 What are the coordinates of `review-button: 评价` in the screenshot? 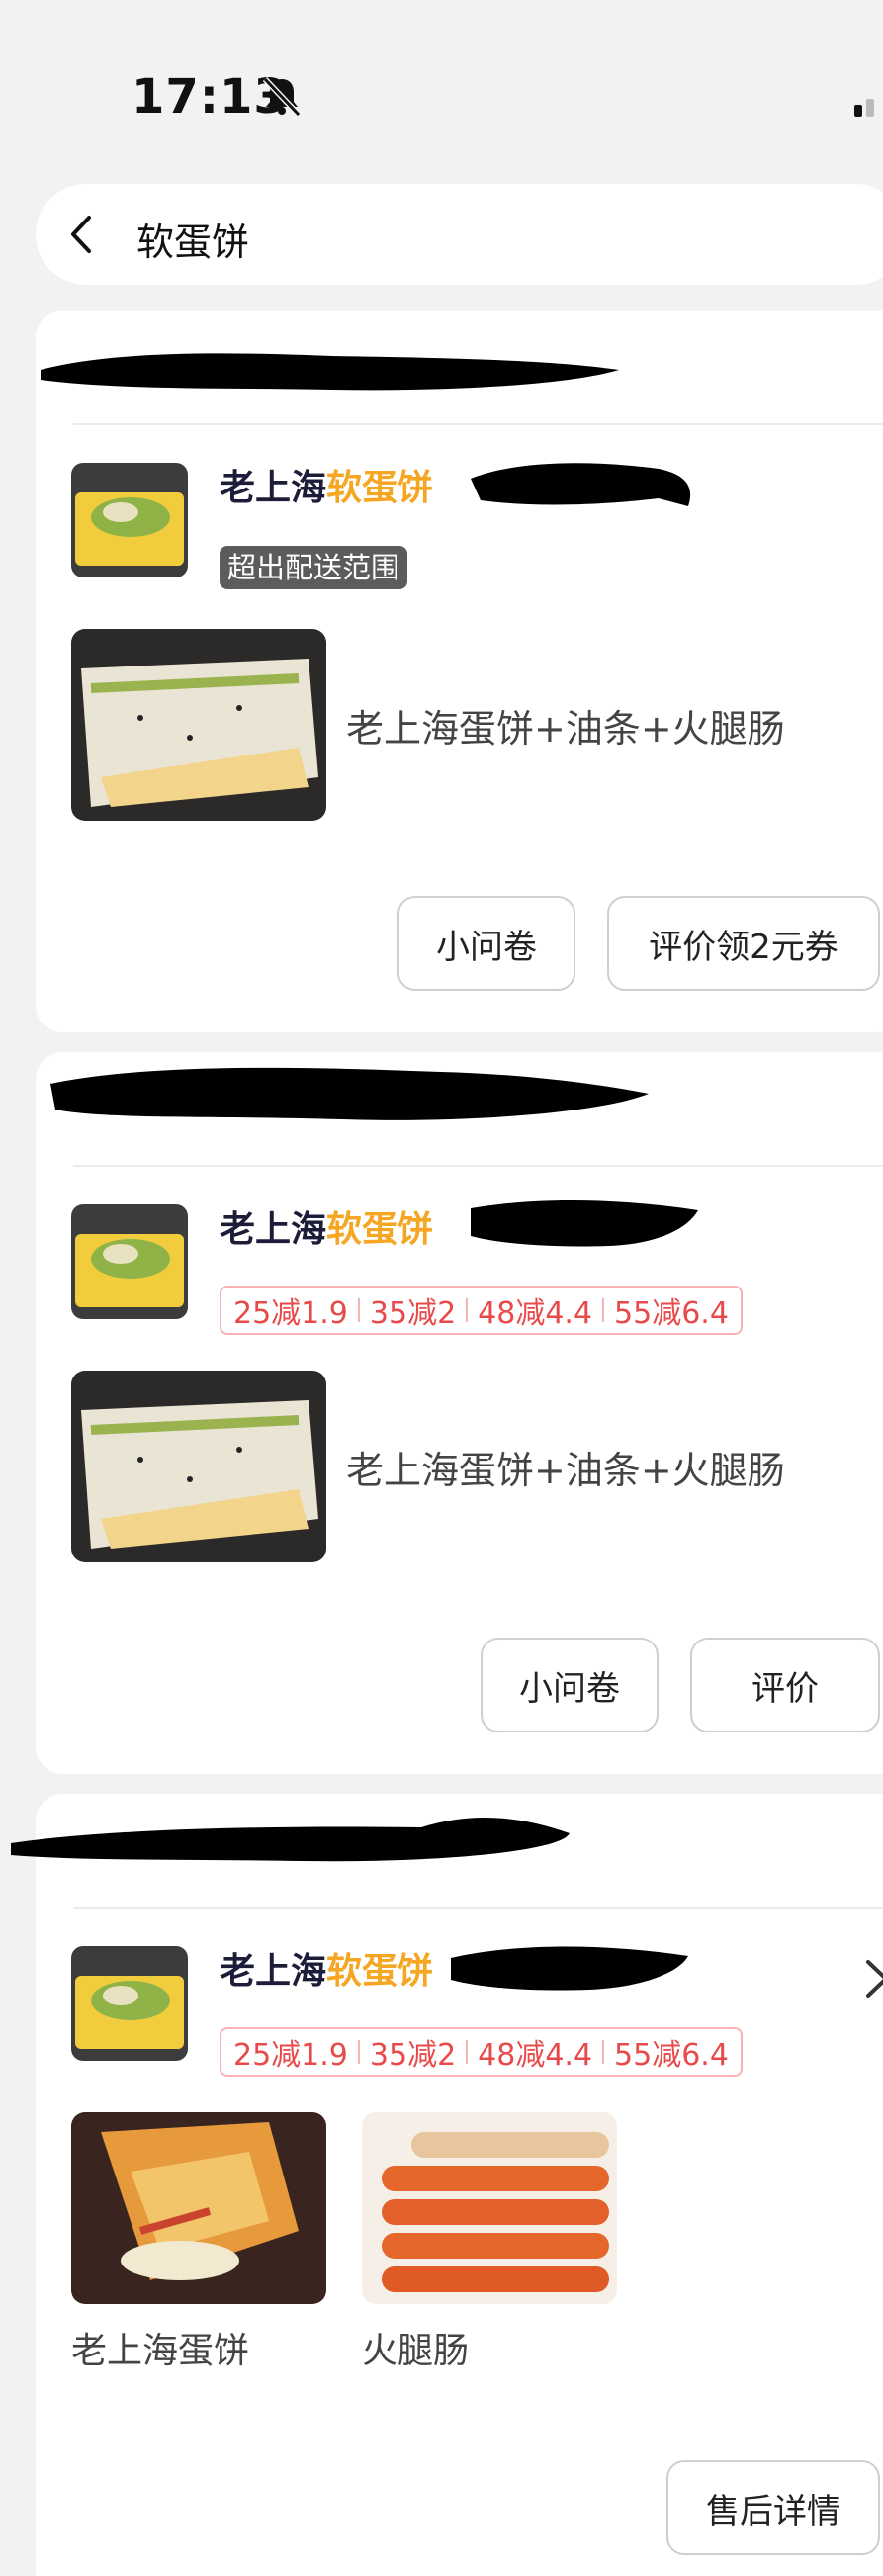 It's located at (785, 1685).